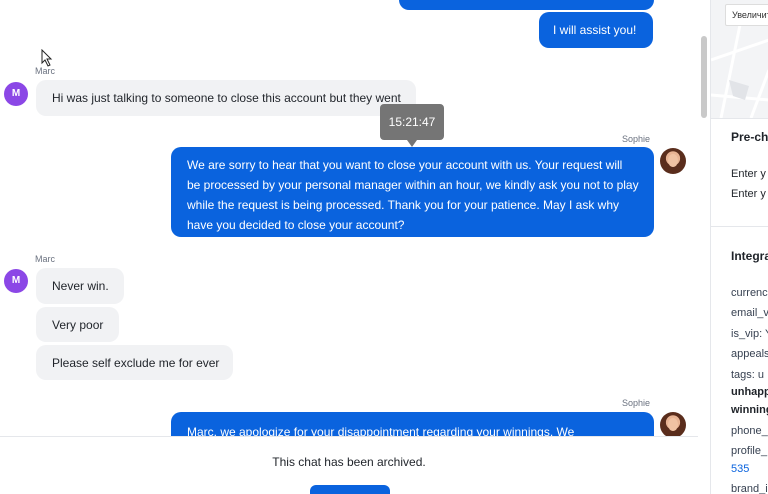 This screenshot has height=494, width=768. I want to click on message-text: Never win., so click(80, 286).